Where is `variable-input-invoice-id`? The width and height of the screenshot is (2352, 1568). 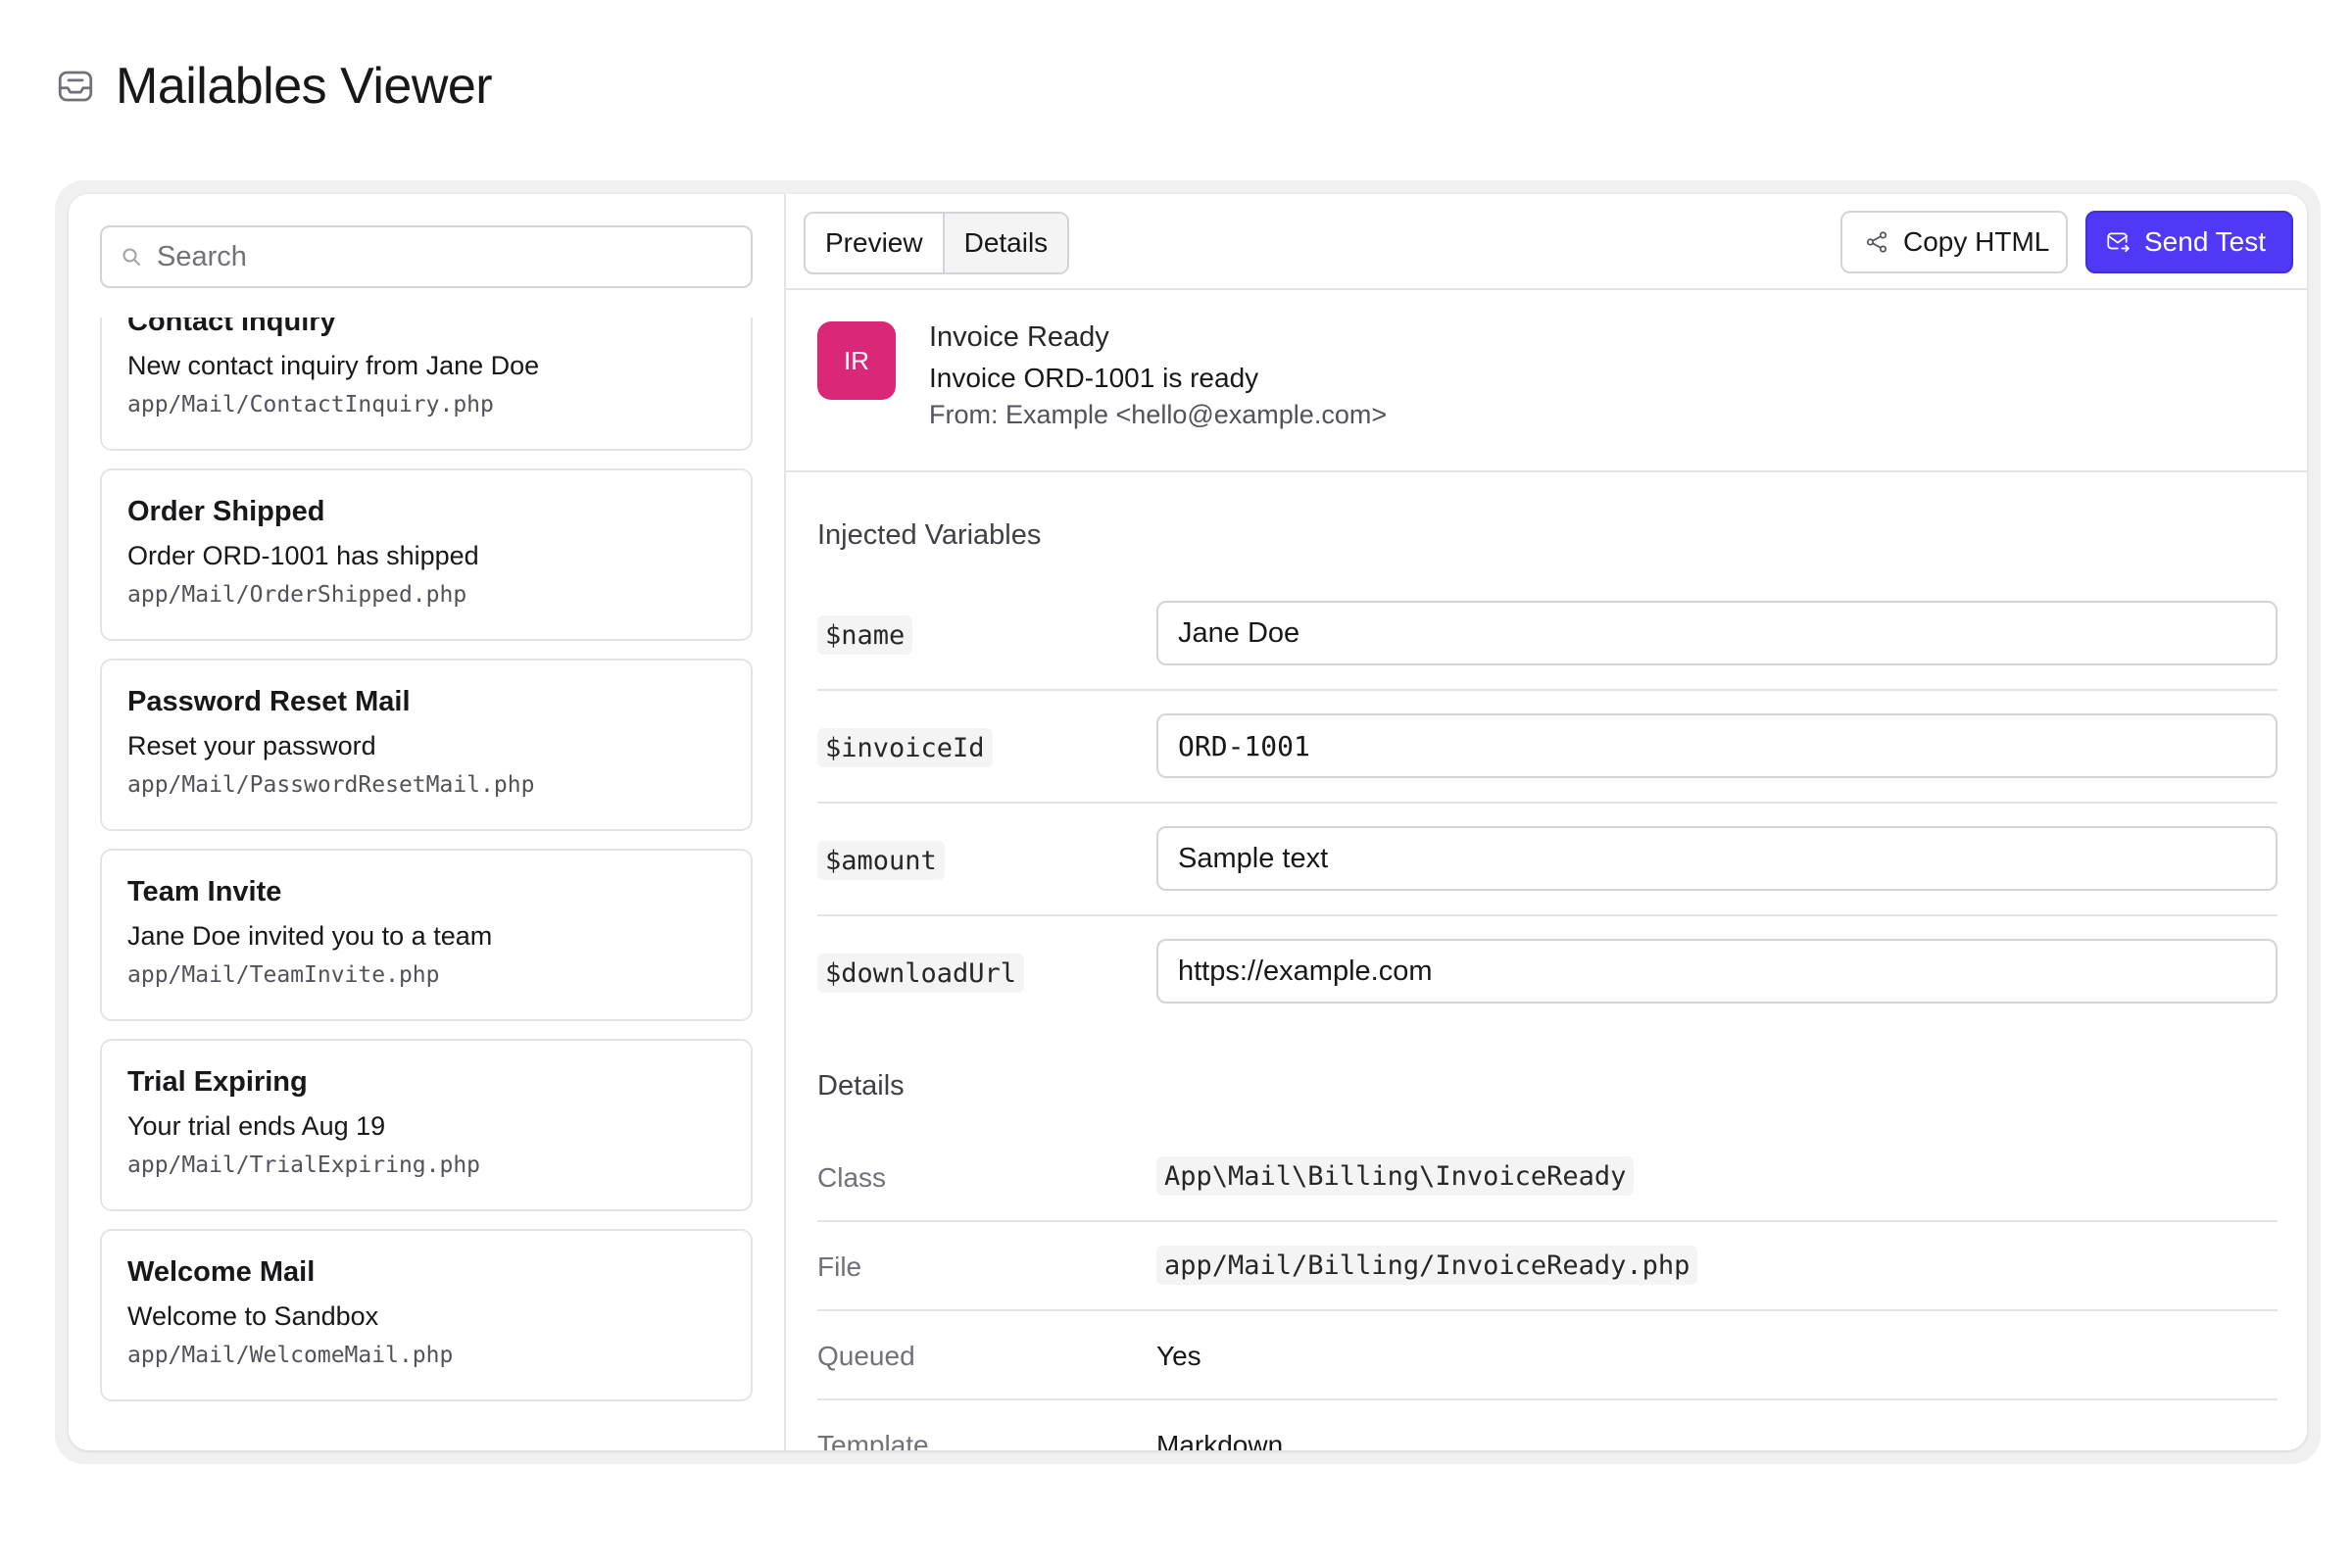 variable-input-invoice-id is located at coordinates (1717, 745).